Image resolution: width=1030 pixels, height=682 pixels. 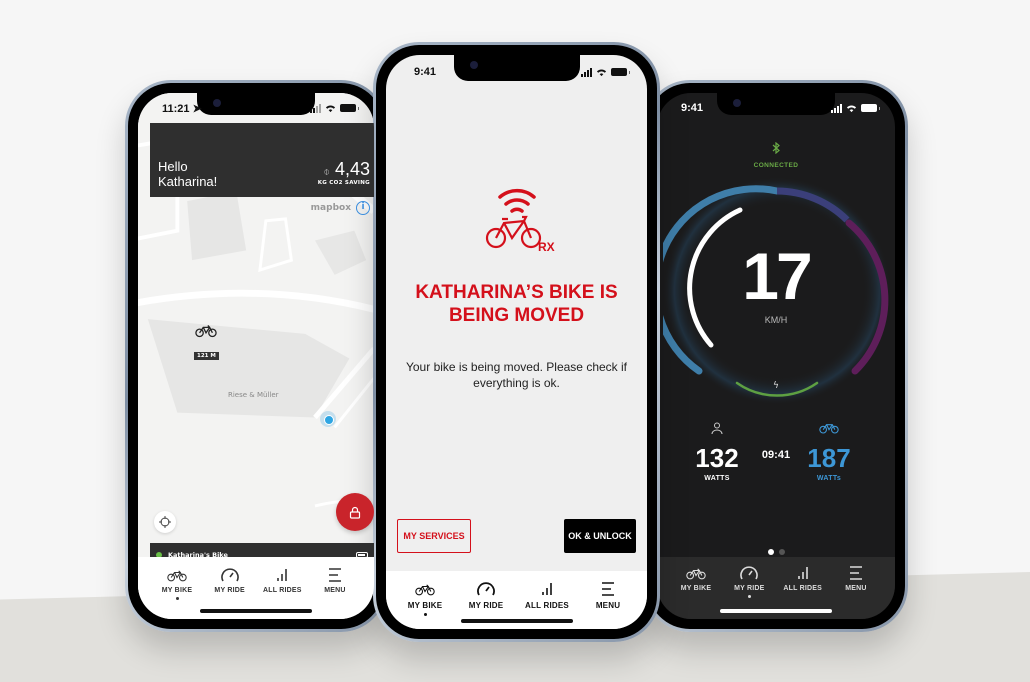 I want to click on ok-unlock-button: OK & UNLOCK, so click(x=600, y=536).